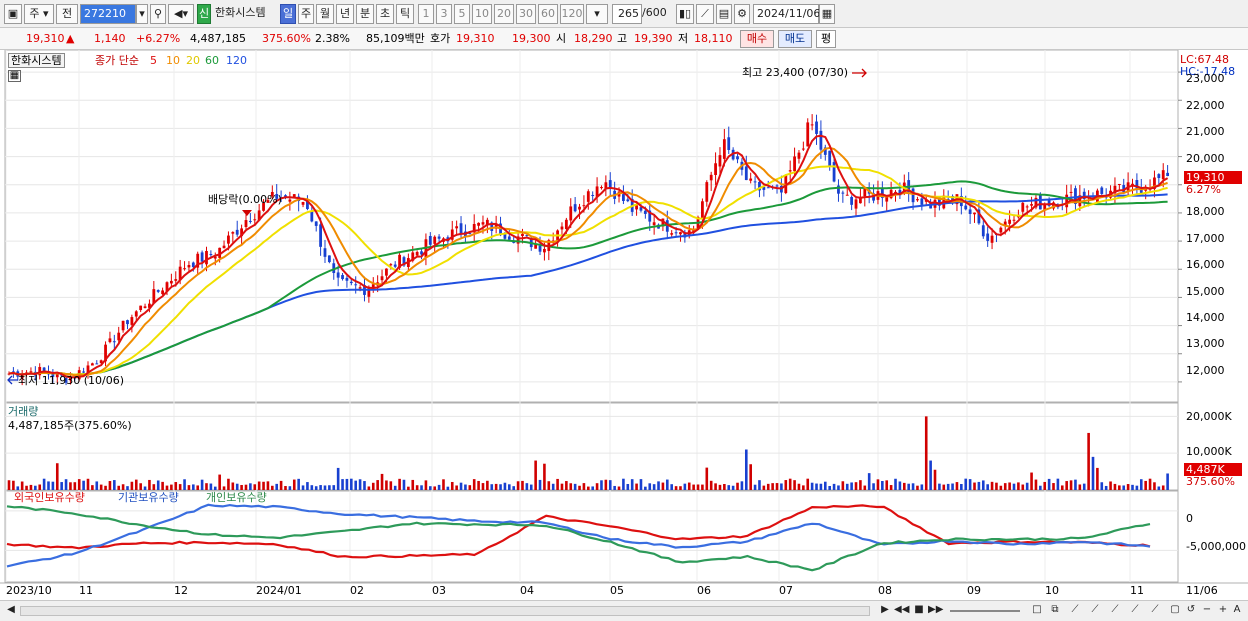 The image size is (1248, 621). I want to click on bottom-bar: ◀ ▶ ◀◀ ■ ▶▶ □ ⧉ ⟋ ⟋ ⟋ ⟋ ⟋ ▢ ↺ − + A, so click(624, 610).